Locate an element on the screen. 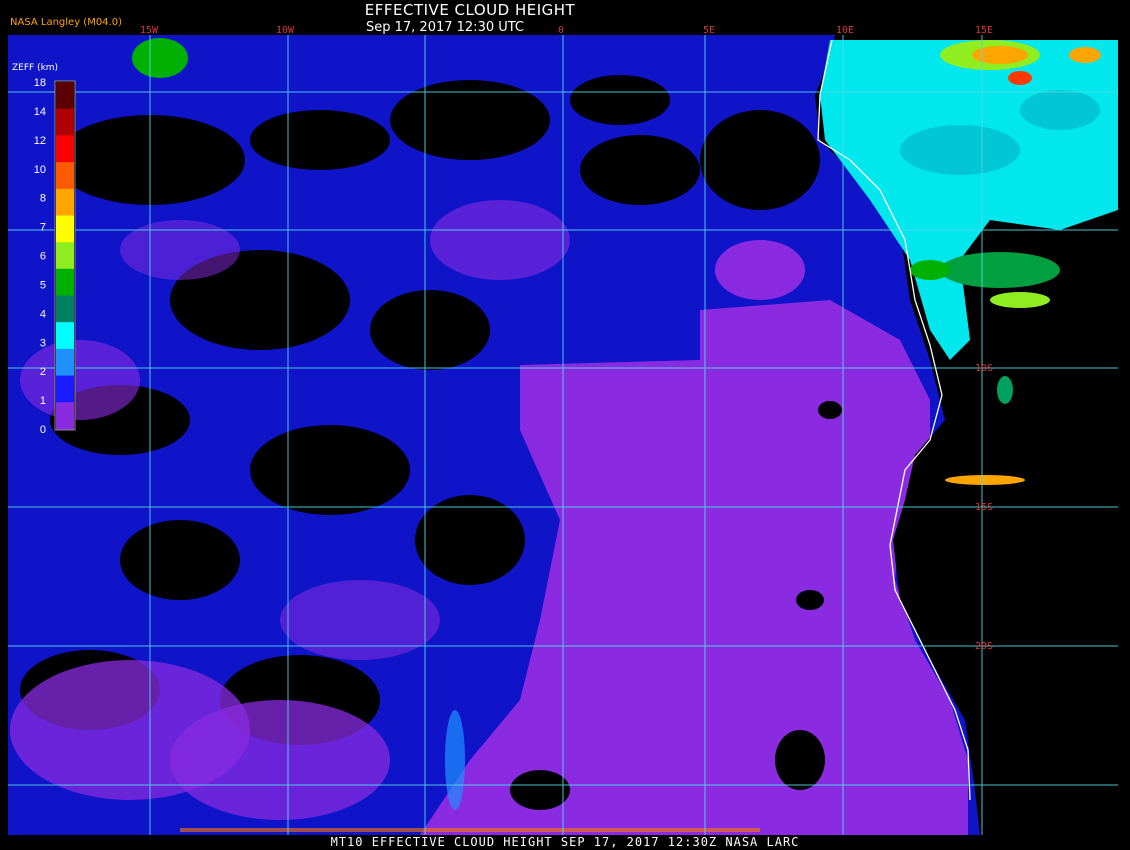 The image size is (1130, 850). credit-label: NASA Langley (M04.0) is located at coordinates (66, 22).